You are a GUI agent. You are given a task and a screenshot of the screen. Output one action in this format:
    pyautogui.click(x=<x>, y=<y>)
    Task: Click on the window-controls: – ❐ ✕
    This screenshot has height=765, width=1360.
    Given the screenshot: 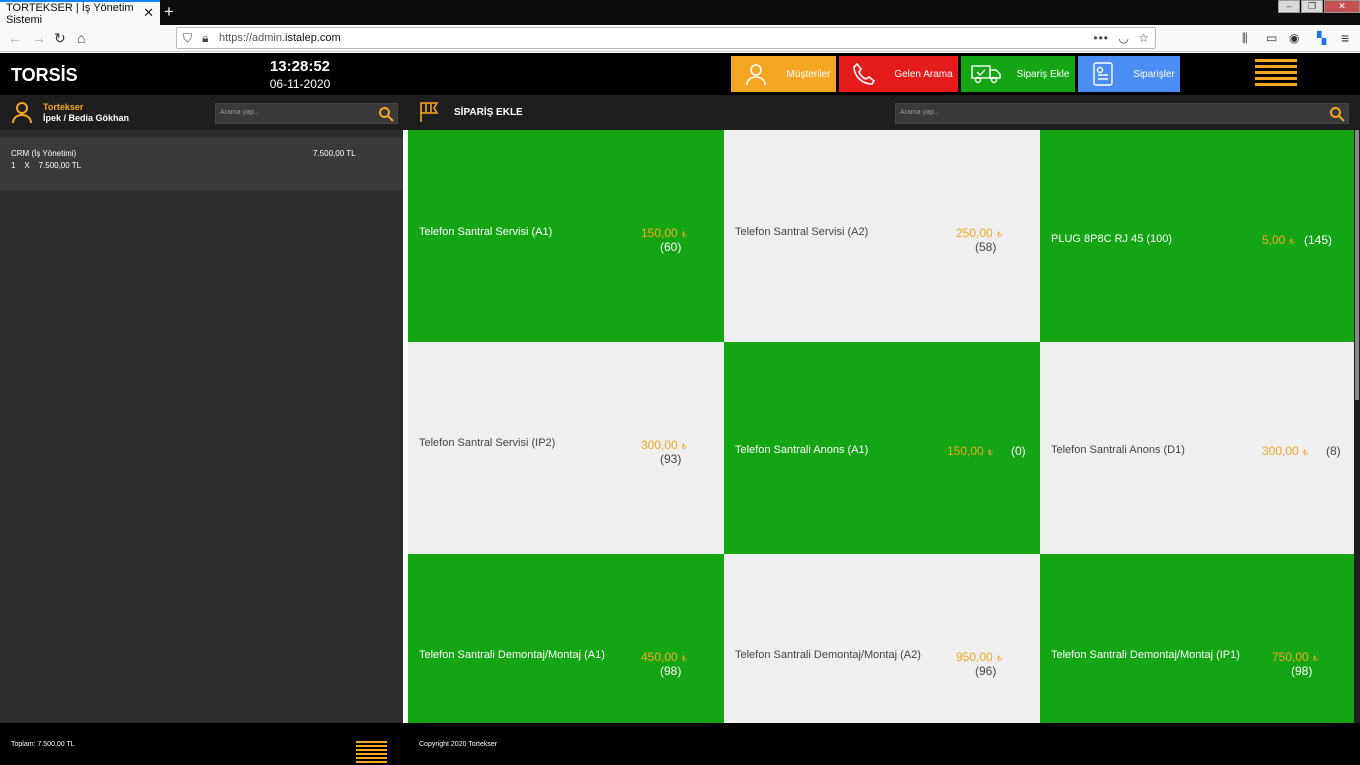 What is the action you would take?
    pyautogui.click(x=1318, y=7)
    